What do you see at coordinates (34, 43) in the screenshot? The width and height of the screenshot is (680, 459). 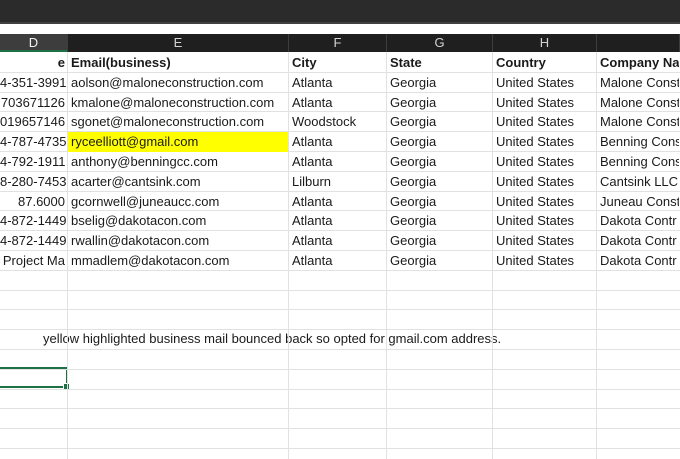 I see `column-header-d: D` at bounding box center [34, 43].